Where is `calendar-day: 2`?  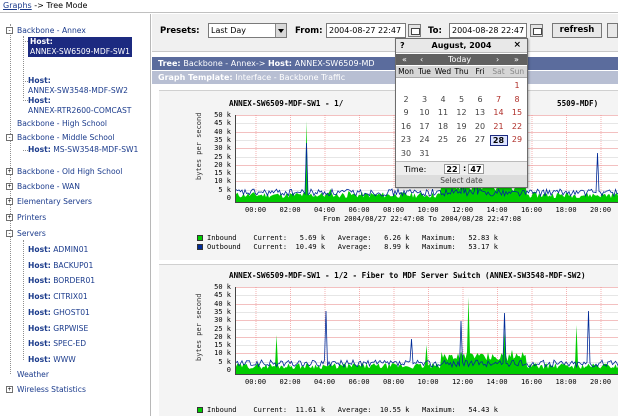 calendar-day: 2 is located at coordinates (406, 99).